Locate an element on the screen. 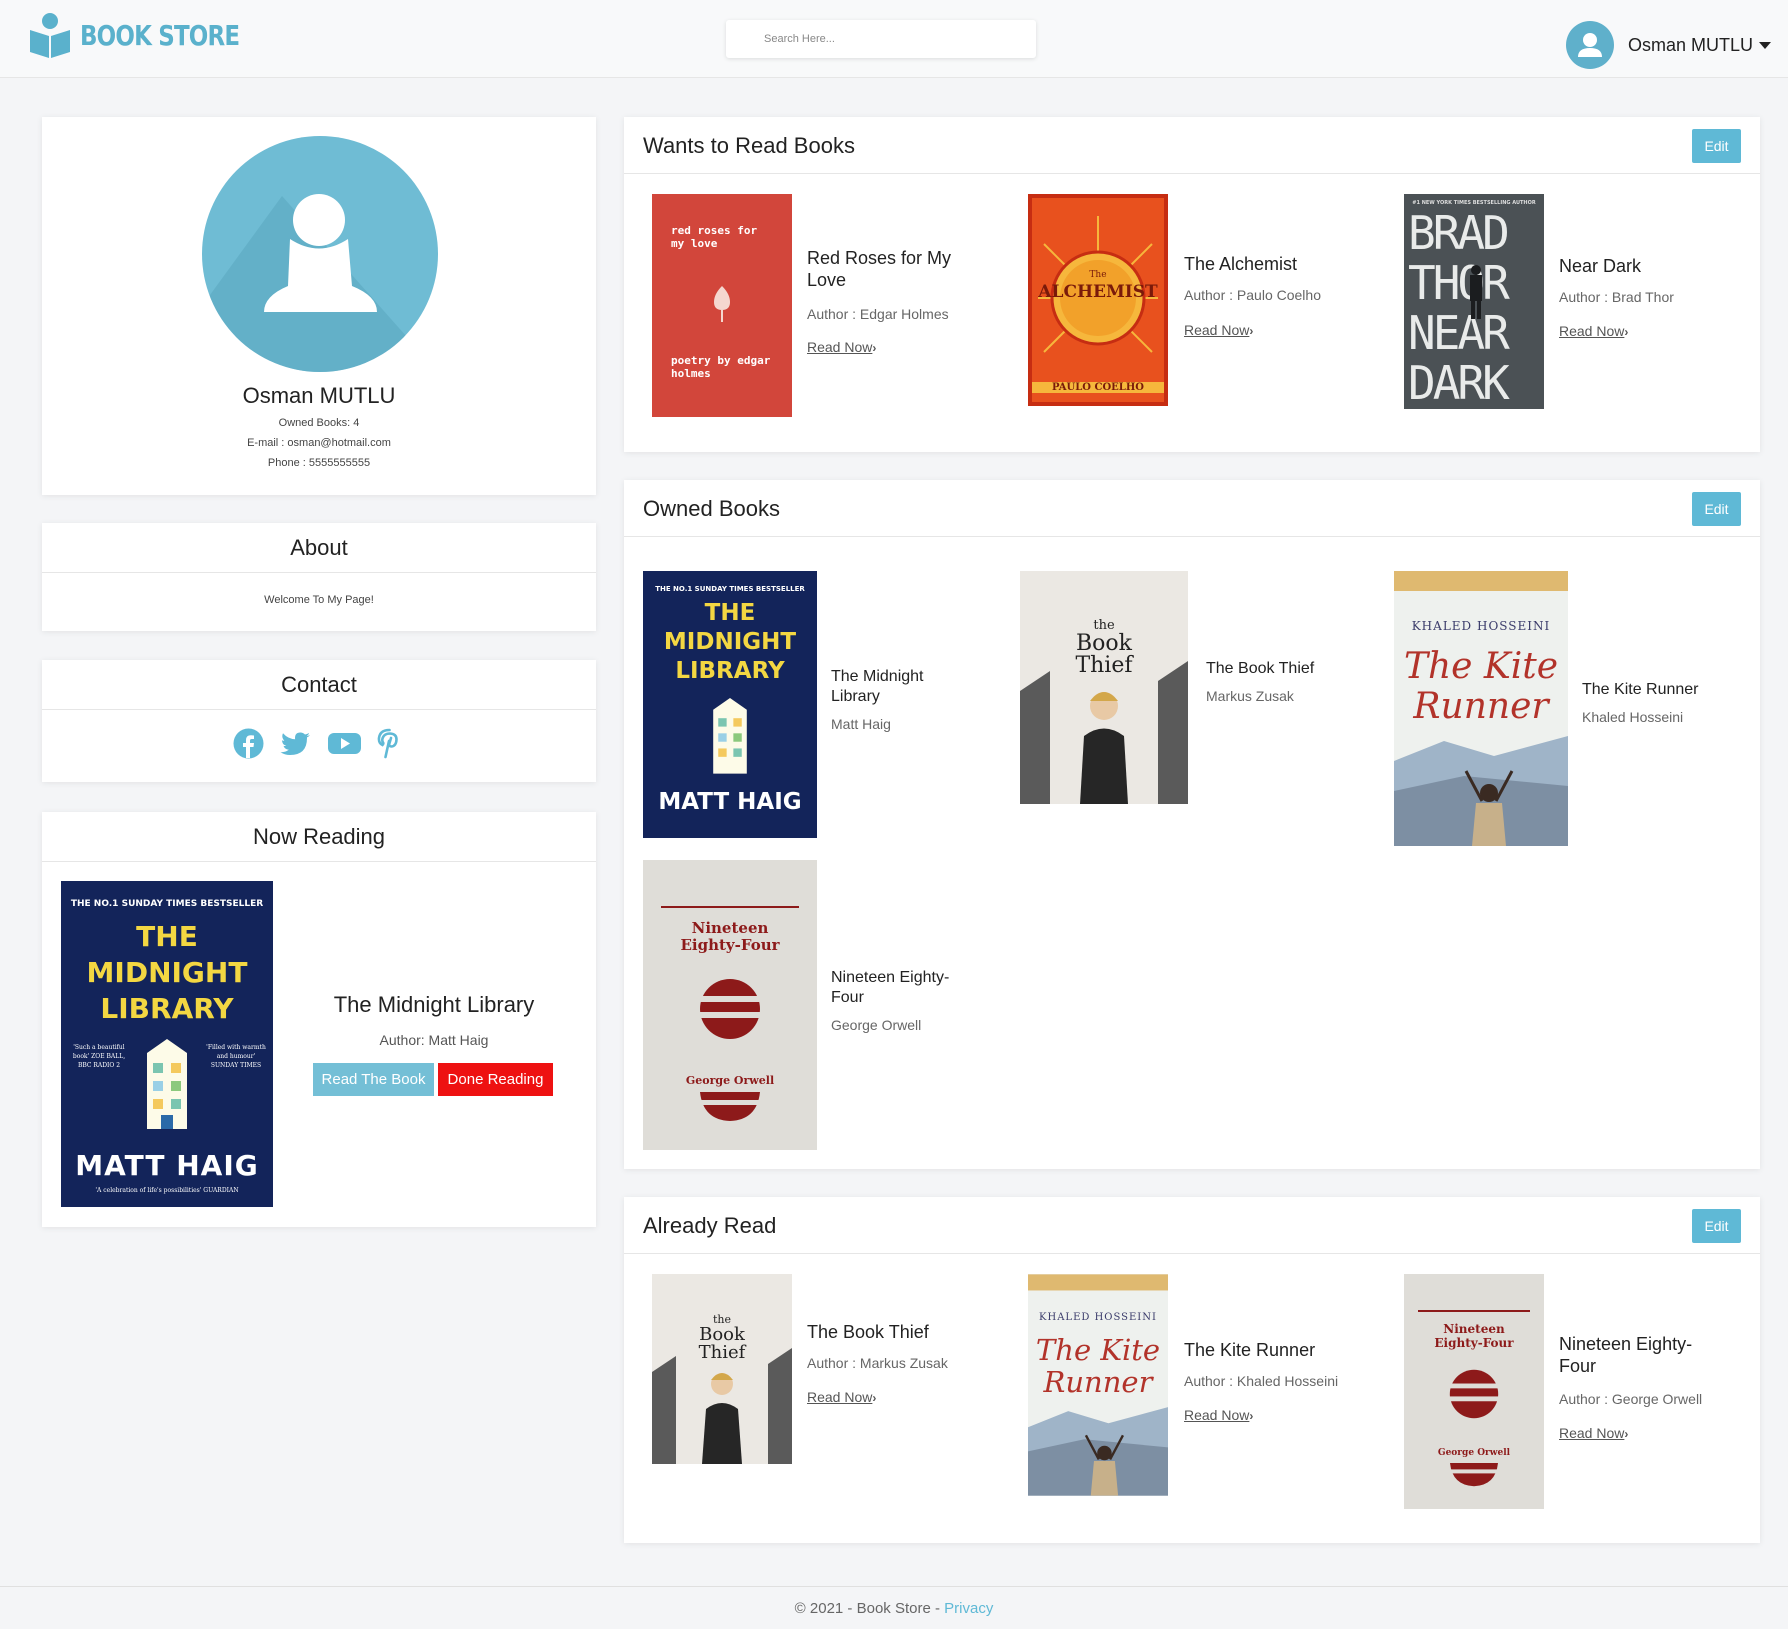  contact-title: Contact is located at coordinates (319, 685).